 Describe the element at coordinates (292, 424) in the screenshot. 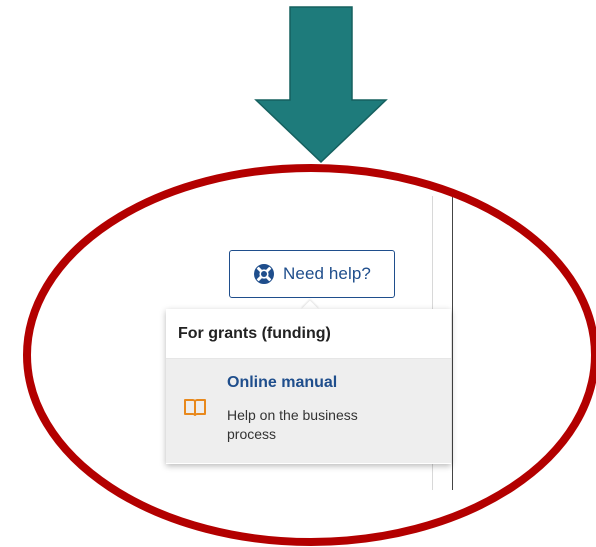

I see `online-manual-description: Help on the business process` at that location.